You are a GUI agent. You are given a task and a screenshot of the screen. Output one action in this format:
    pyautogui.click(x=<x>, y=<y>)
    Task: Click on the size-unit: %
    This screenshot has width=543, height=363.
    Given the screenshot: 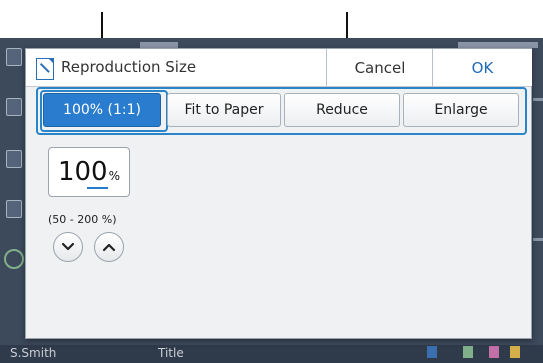 What is the action you would take?
    pyautogui.click(x=114, y=176)
    